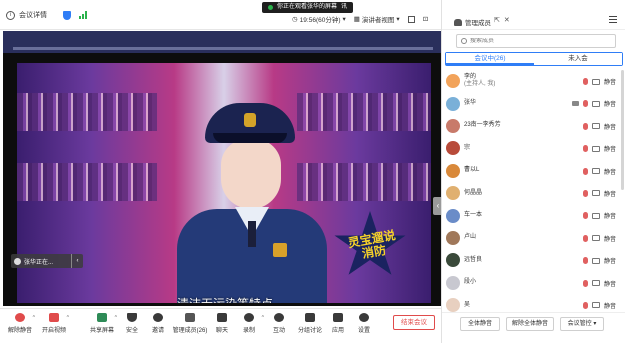  What do you see at coordinates (490, 59) in the screenshot?
I see `tab-in-meeting: 会议中(26)` at bounding box center [490, 59].